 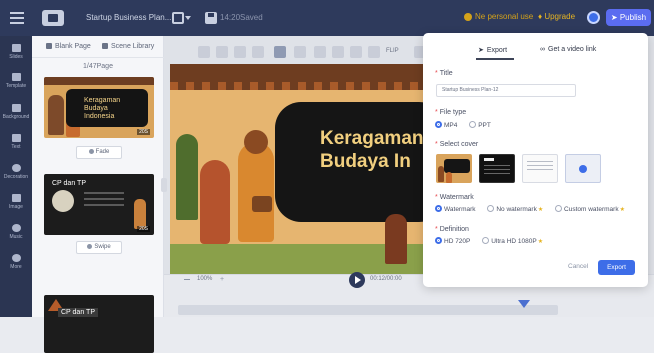 I want to click on rail-item-slides: Slides, so click(x=16, y=52).